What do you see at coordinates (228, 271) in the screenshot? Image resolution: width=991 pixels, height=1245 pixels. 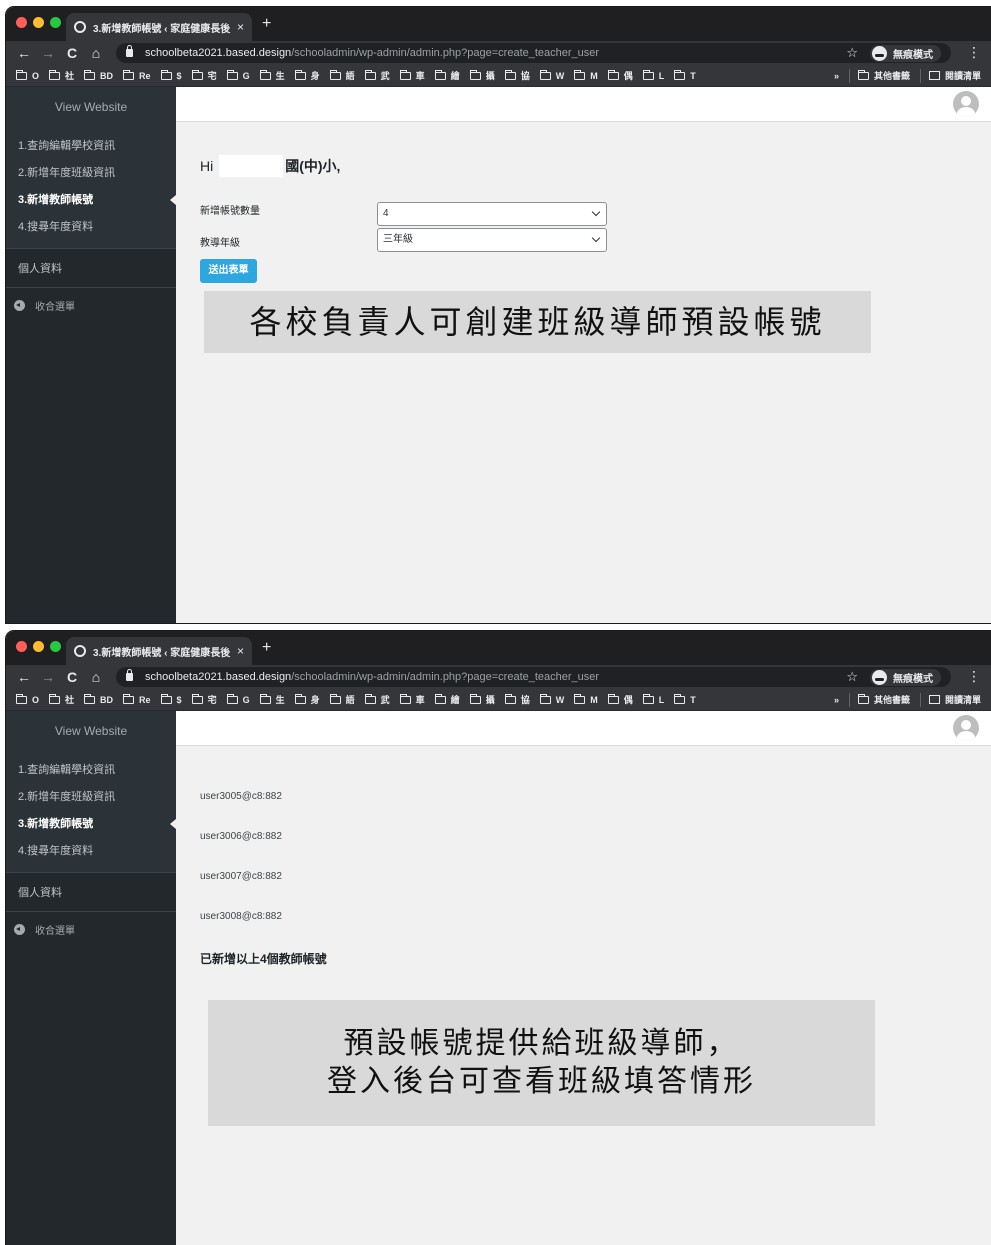 I see `submit-form-button: 送出表單` at bounding box center [228, 271].